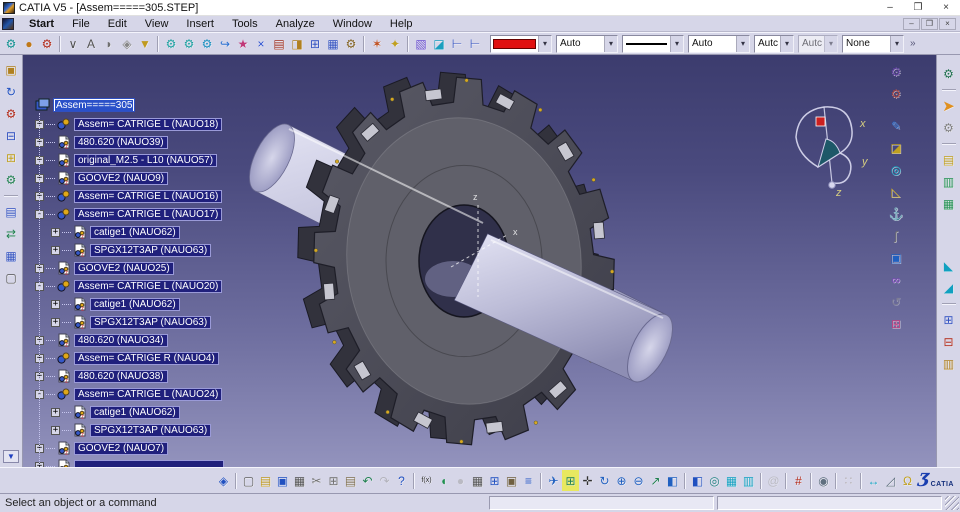 Image resolution: width=960 pixels, height=512 pixels. Describe the element at coordinates (443, 480) in the screenshot. I see `comment-icon: ◖` at that location.